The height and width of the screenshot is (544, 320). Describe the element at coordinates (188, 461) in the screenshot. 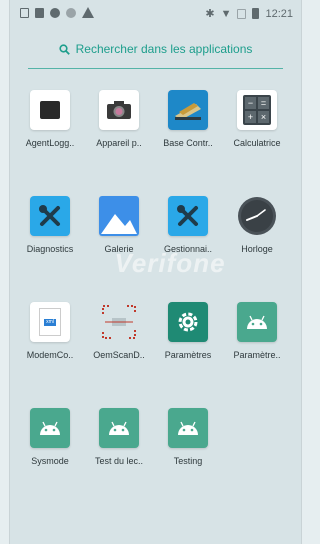

I see `app-label: Testing` at that location.